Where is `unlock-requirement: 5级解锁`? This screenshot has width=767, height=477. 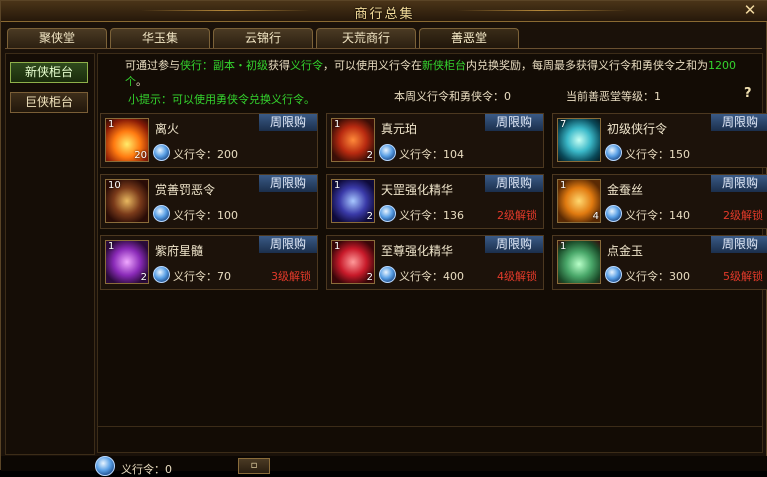 unlock-requirement: 5级解锁 is located at coordinates (743, 276).